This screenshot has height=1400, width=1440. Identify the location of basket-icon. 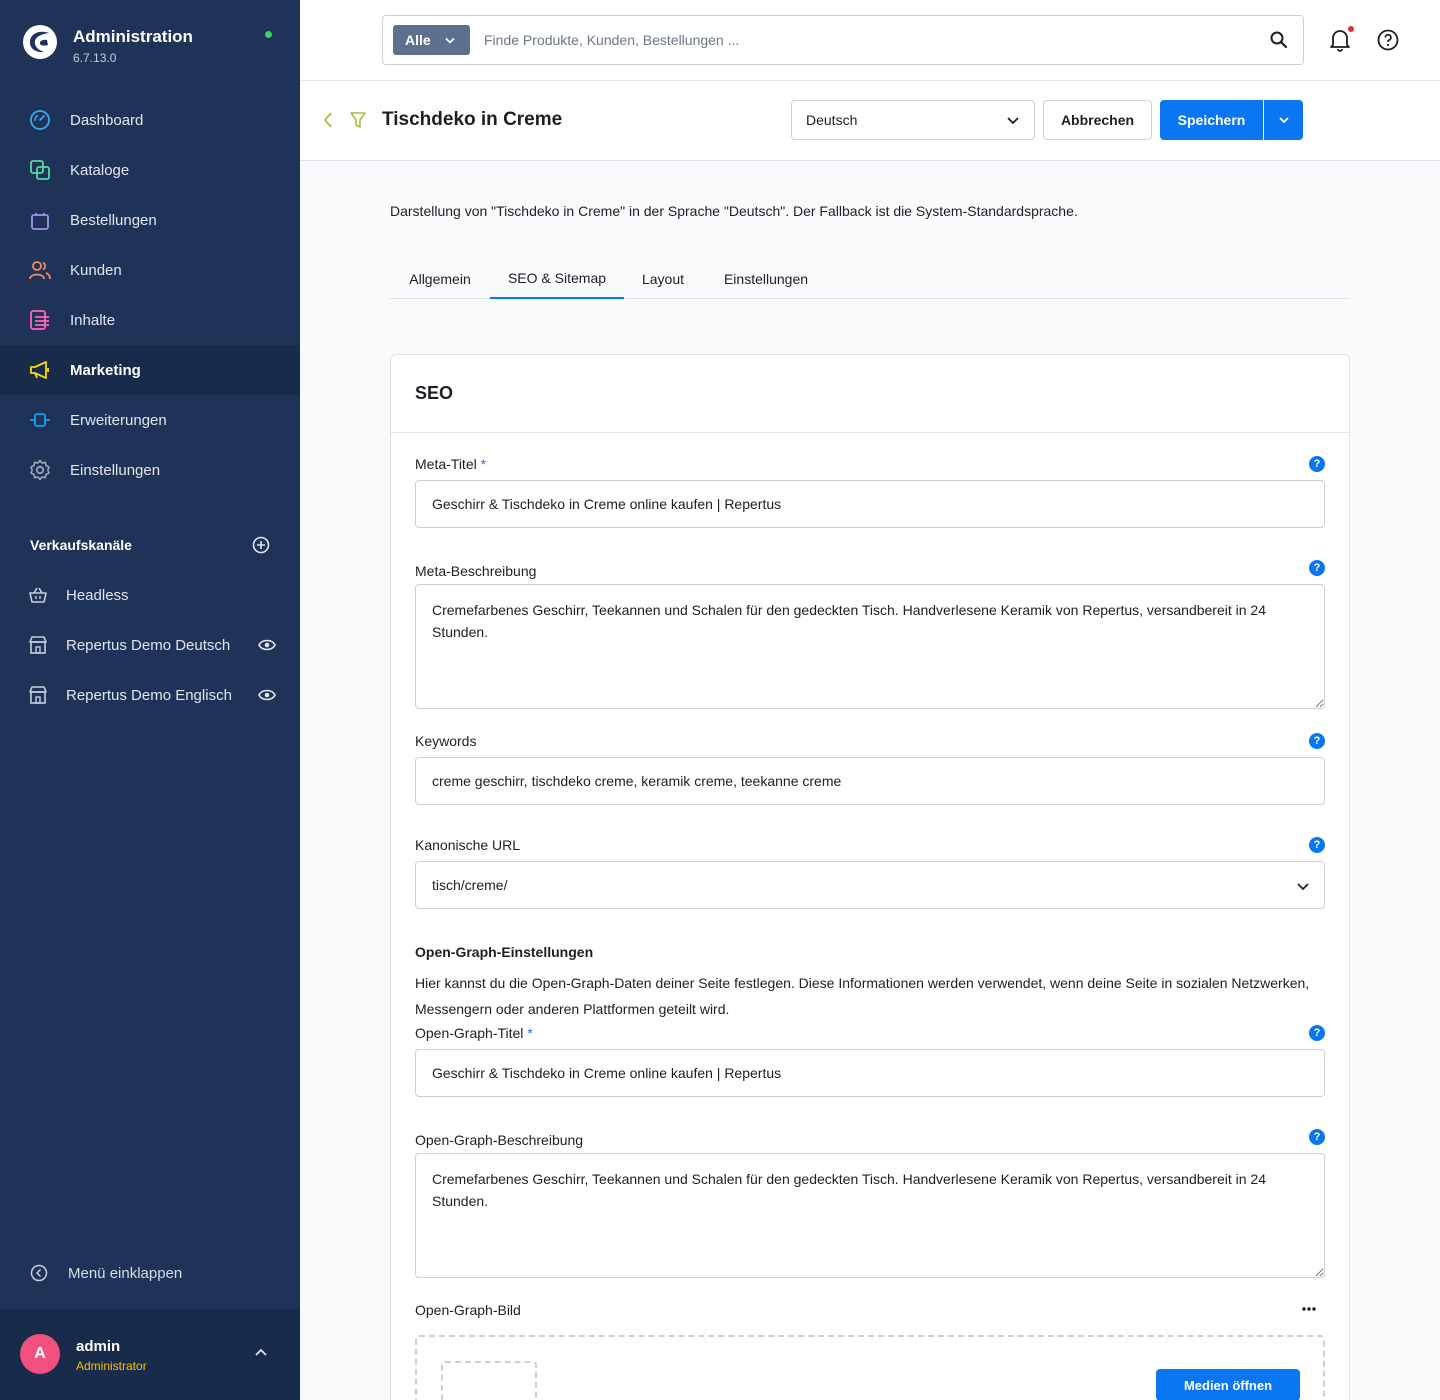
(38, 595).